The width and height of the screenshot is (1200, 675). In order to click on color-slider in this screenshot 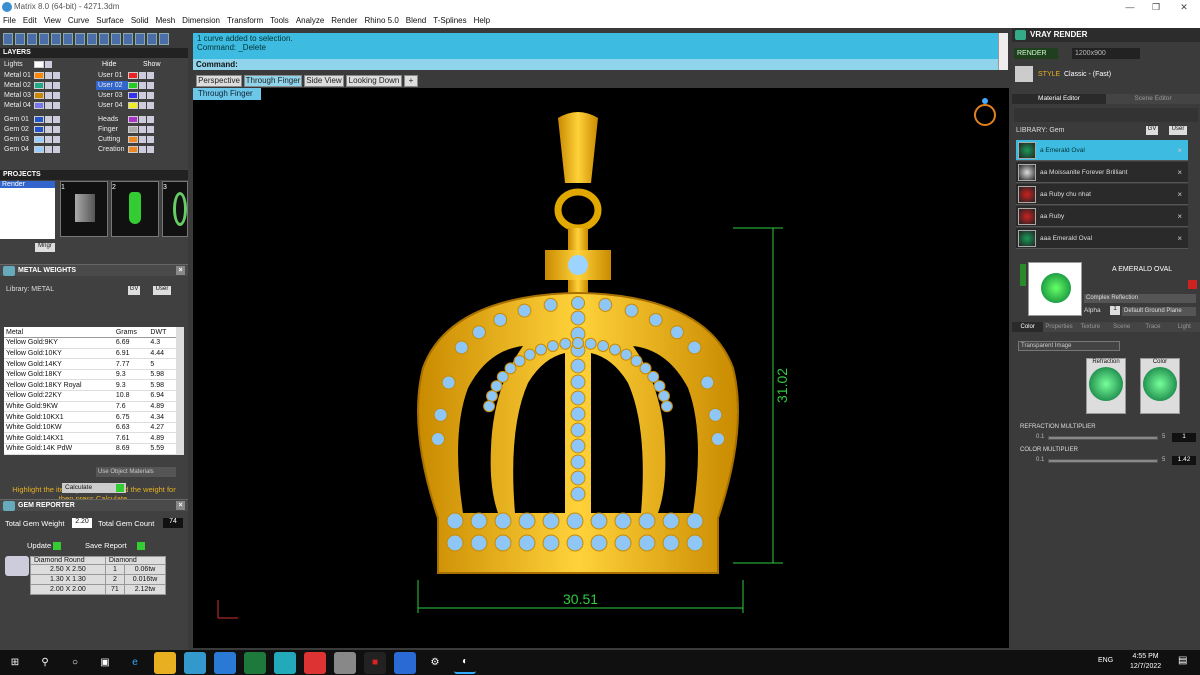, I will do `click(1103, 461)`.